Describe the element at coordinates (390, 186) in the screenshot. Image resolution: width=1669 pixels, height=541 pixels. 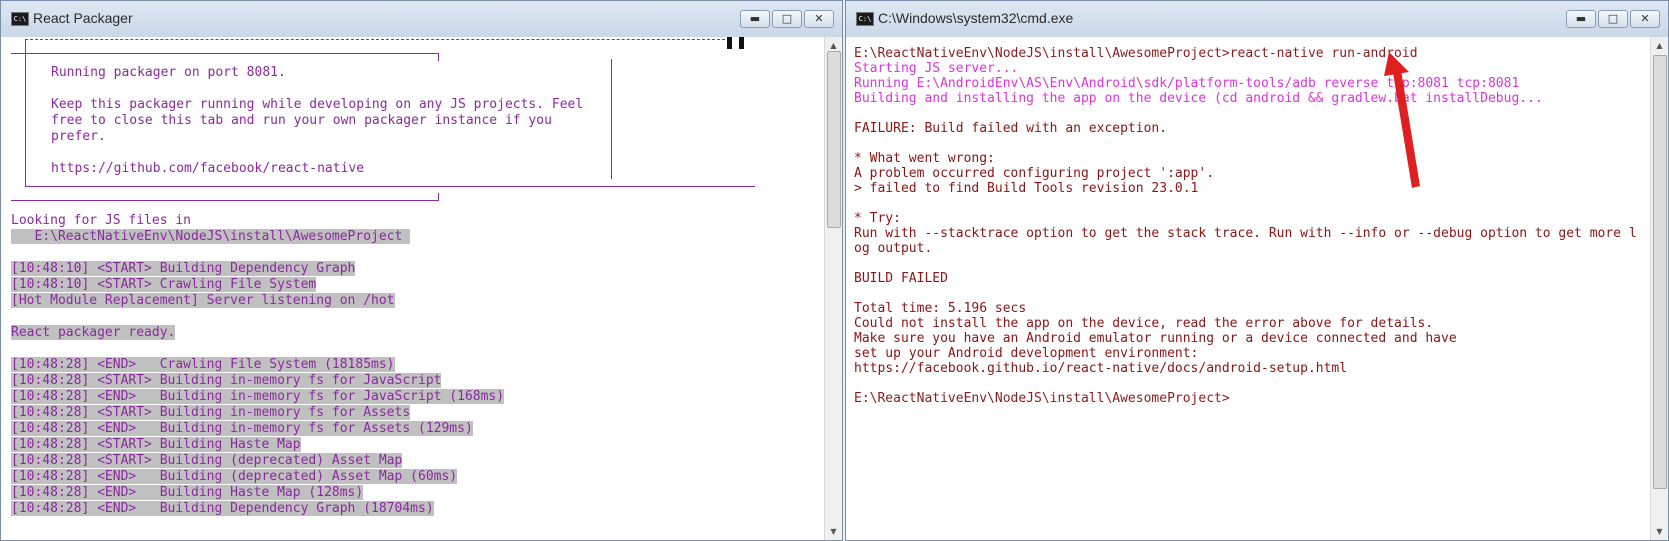
I see `banner-bottom-border` at that location.